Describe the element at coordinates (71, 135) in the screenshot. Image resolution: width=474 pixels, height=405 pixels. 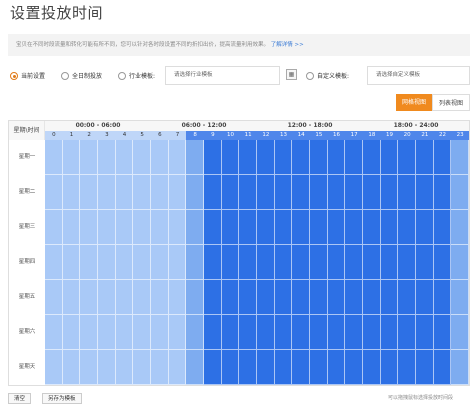
I see `hour-header: 1` at that location.